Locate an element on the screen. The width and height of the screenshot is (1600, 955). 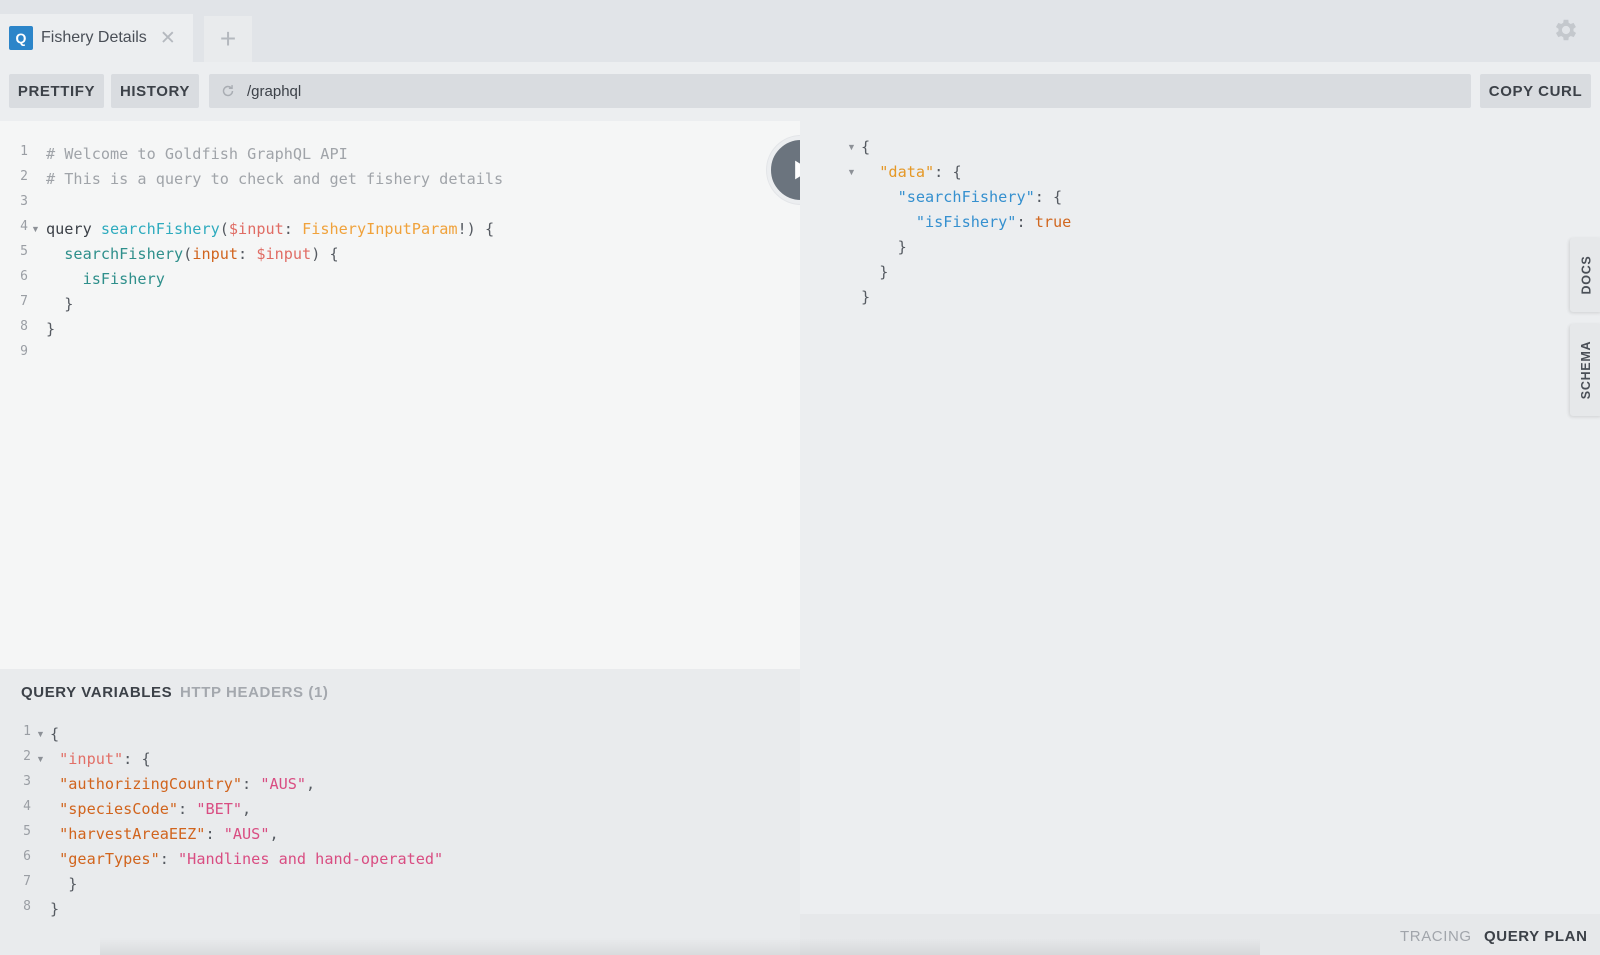
code-line: "input": { is located at coordinates (100, 759).